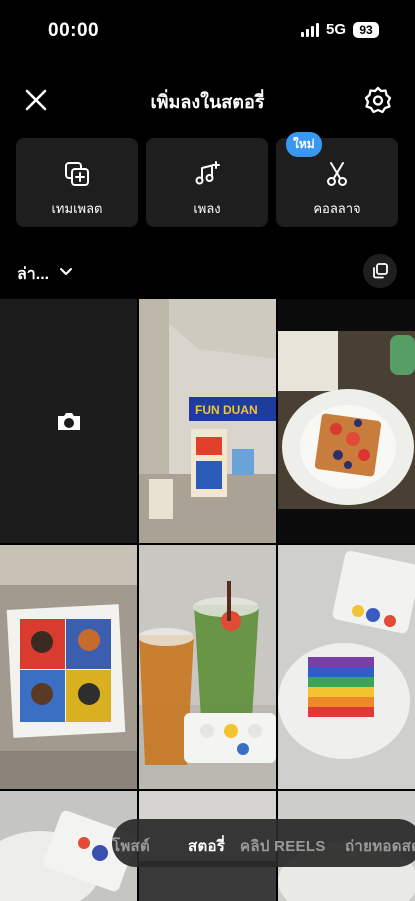  What do you see at coordinates (226, 410) in the screenshot?
I see `cafe-sign-text: FUN DUAN` at bounding box center [226, 410].